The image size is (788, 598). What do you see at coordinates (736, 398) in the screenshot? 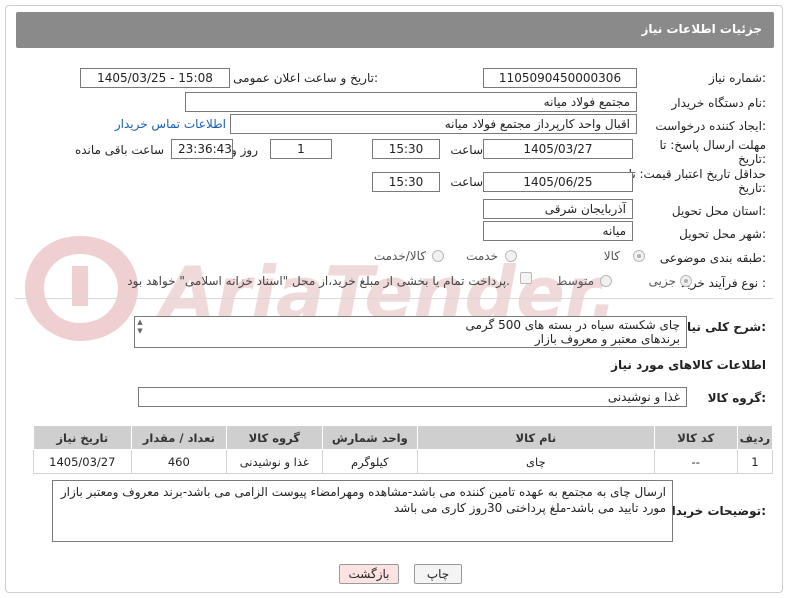
I see `goods-group-label: گروه کالا:` at bounding box center [736, 398].